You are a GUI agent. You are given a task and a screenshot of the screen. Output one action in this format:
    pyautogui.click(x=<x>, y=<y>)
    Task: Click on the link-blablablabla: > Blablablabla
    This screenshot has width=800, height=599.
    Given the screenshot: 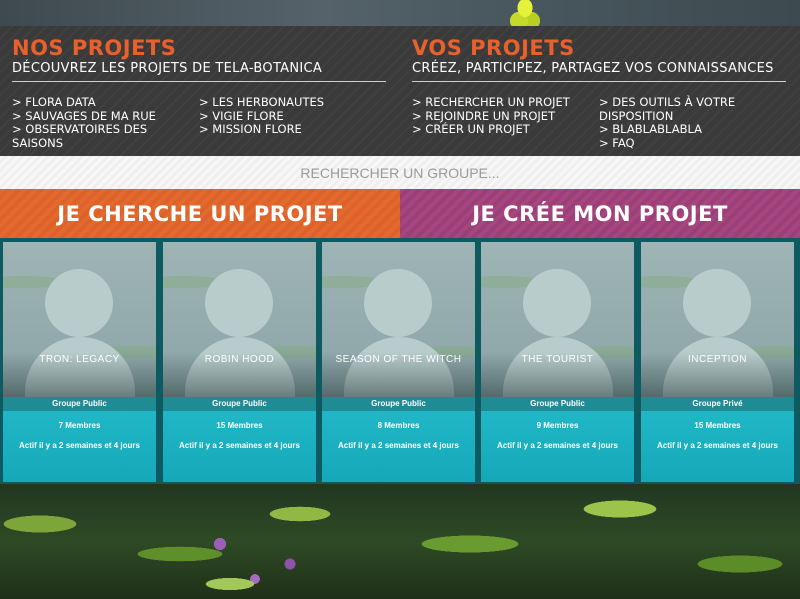 What is the action you would take?
    pyautogui.click(x=692, y=129)
    